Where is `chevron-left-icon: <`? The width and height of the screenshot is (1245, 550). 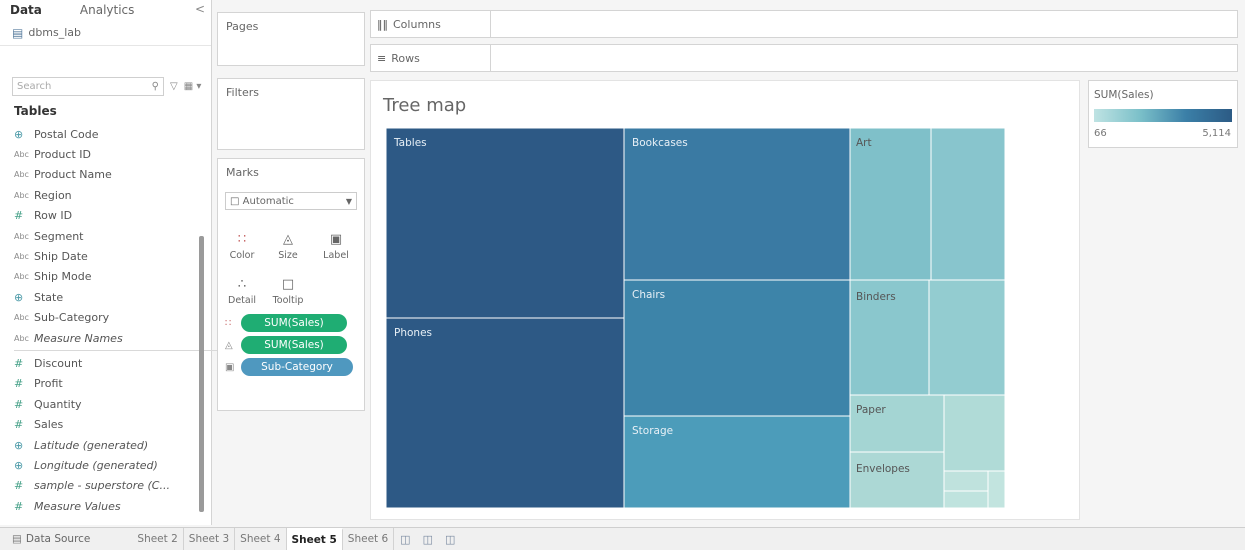
chevron-left-icon: < is located at coordinates (200, 9).